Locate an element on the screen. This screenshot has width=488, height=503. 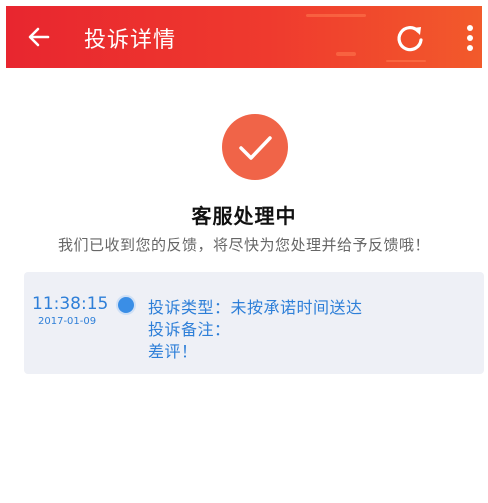
complaint-note-label: 投诉备注： is located at coordinates (189, 329).